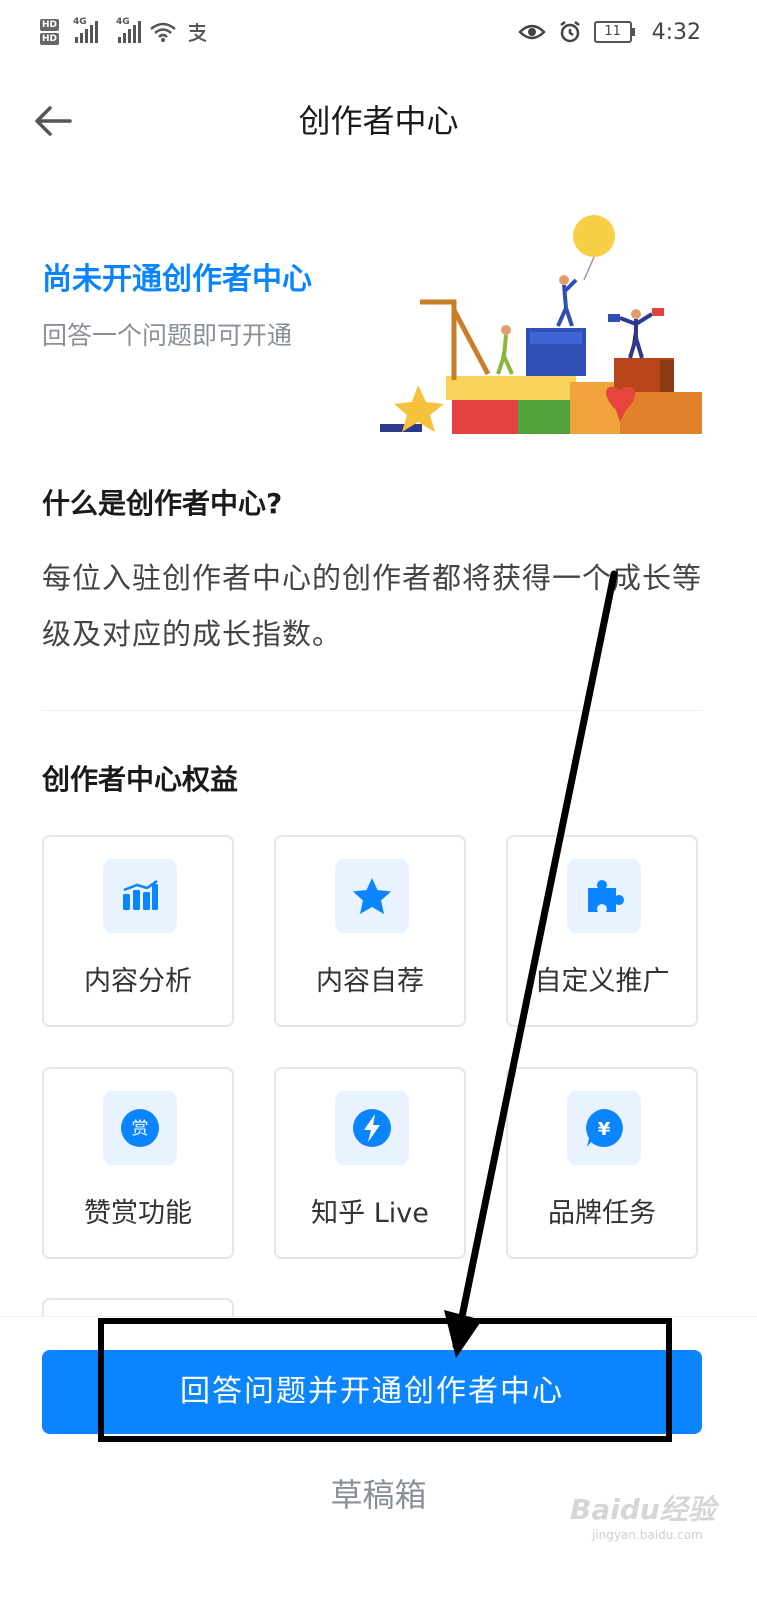  I want to click on benefit-card-brand-task: ¥ 品牌任务, so click(602, 1163).